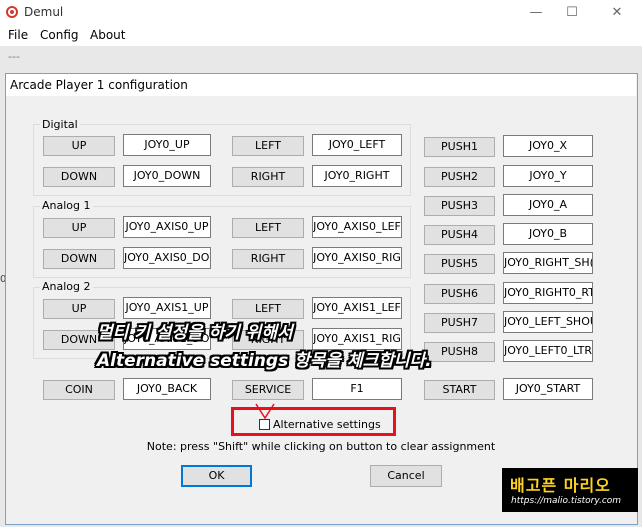 The width and height of the screenshot is (642, 527). I want to click on coin-field: JOY0_BACK, so click(167, 389).